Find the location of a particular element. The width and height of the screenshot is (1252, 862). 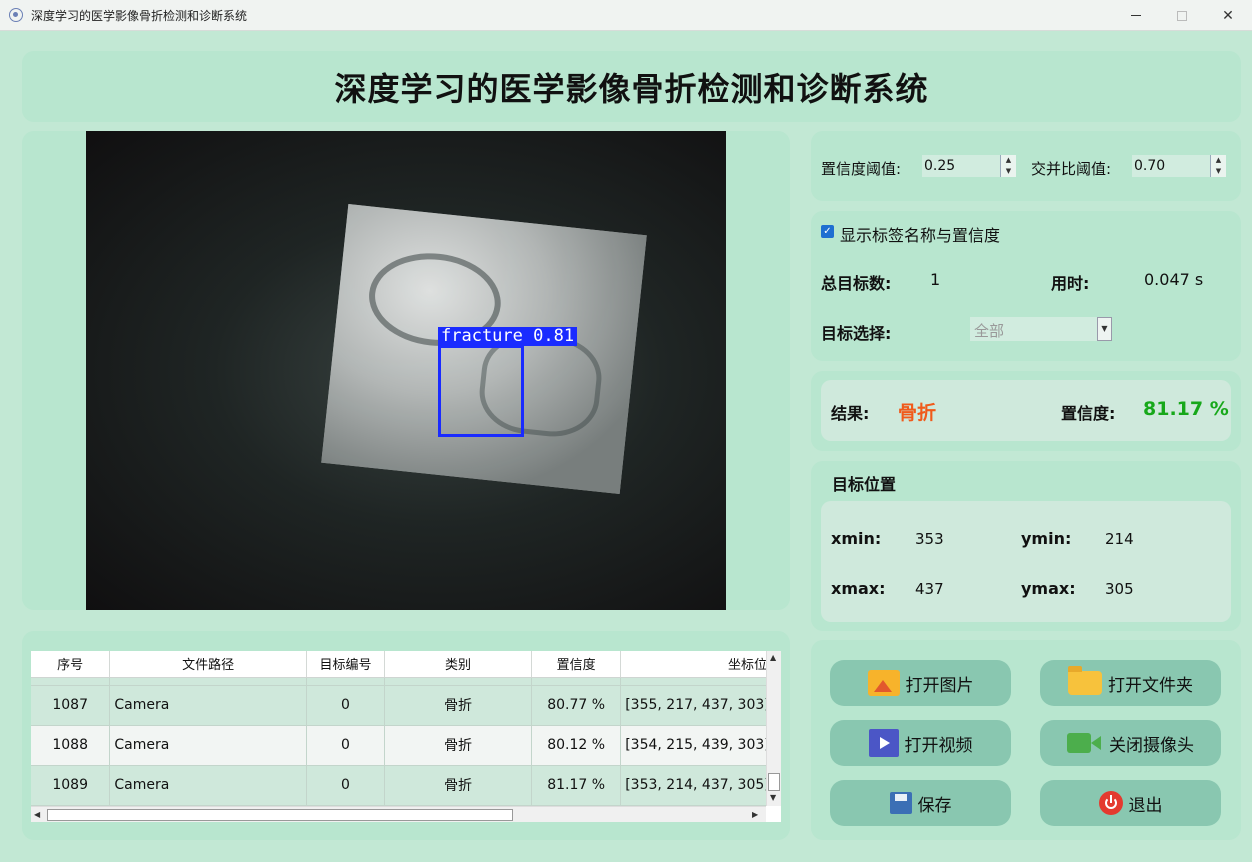

table-cell: [354, 215, 439, 303] is located at coordinates (700, 745).